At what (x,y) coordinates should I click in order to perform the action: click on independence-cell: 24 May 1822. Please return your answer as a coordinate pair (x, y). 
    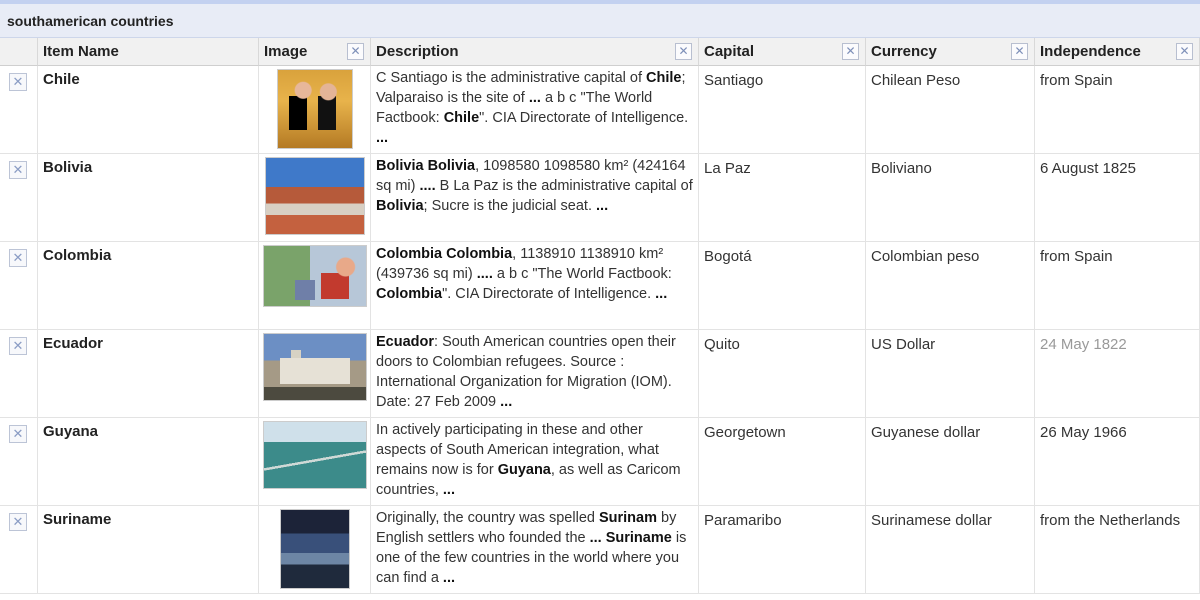
    Looking at the image, I should click on (1117, 374).